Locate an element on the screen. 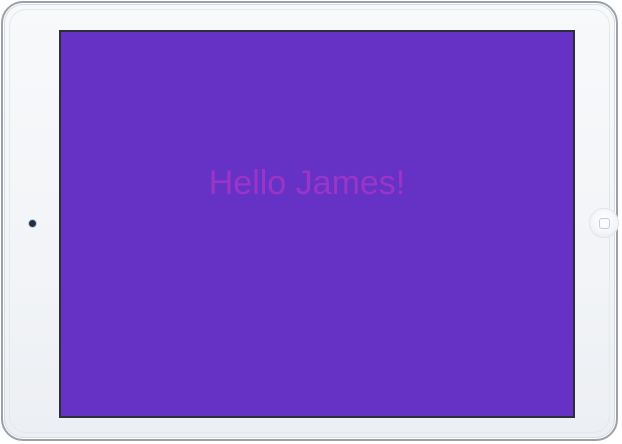 The image size is (622, 444). home-square-icon is located at coordinates (604, 223).